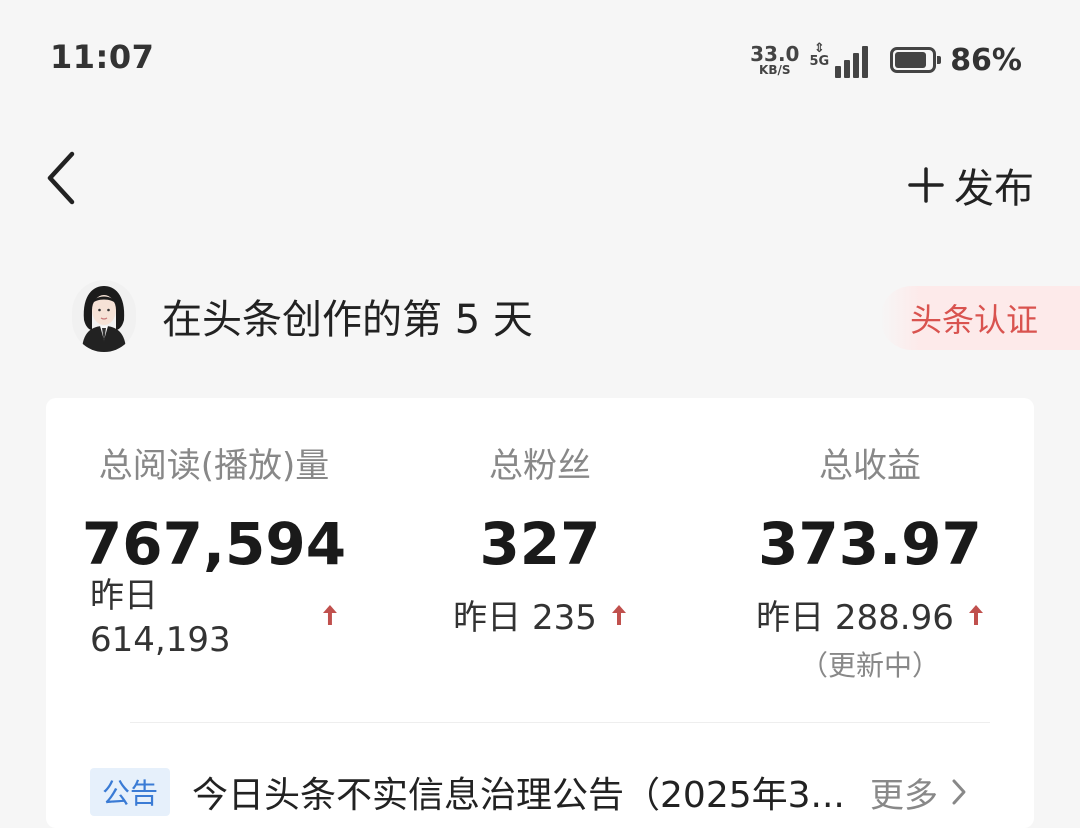 This screenshot has width=1080, height=828. I want to click on notice-row: 公告 今日头条不实信息治理公告（2025年3... 更多, so click(540, 792).